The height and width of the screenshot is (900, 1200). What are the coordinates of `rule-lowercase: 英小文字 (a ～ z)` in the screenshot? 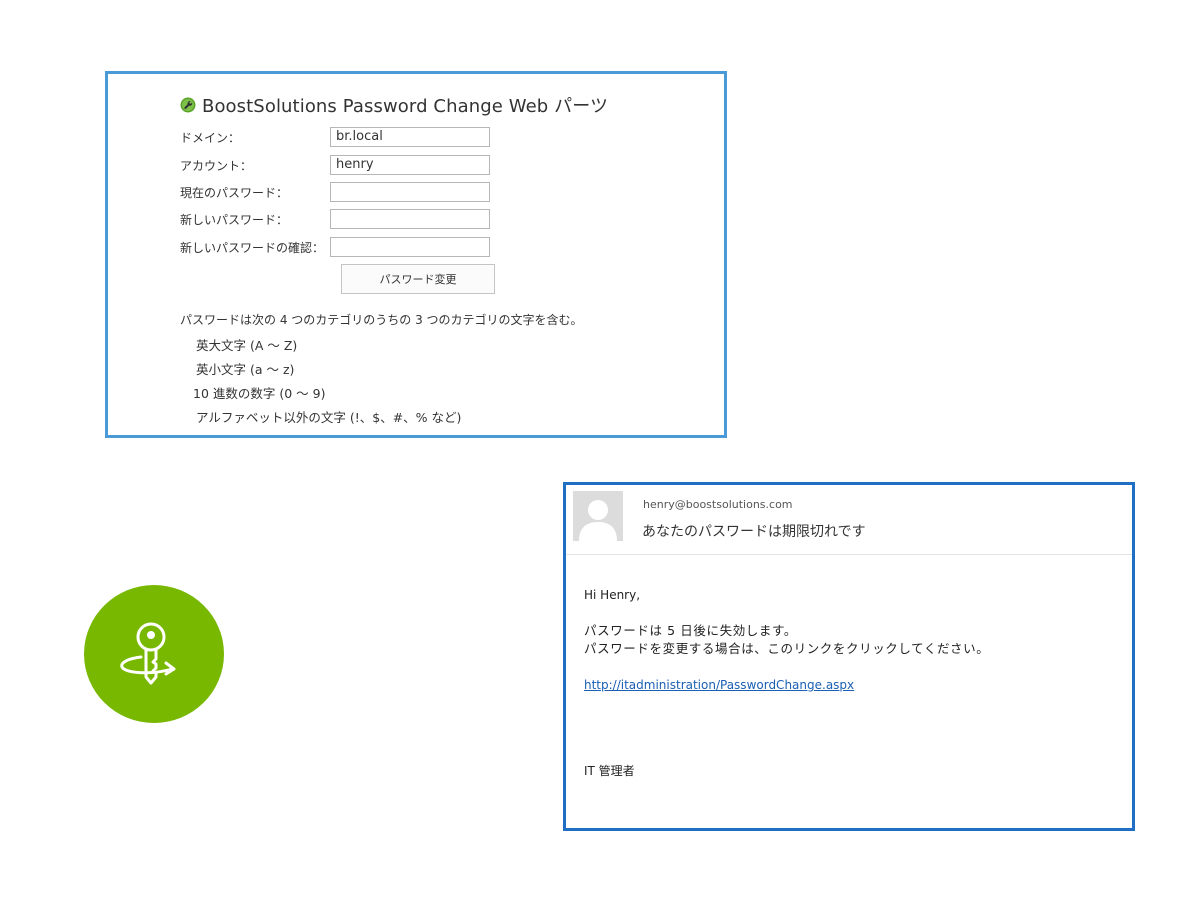 It's located at (245, 369).